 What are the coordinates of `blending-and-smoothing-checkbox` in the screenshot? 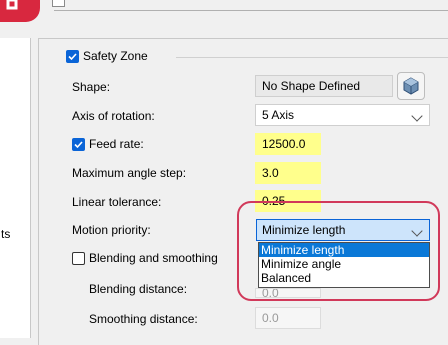 It's located at (78, 258).